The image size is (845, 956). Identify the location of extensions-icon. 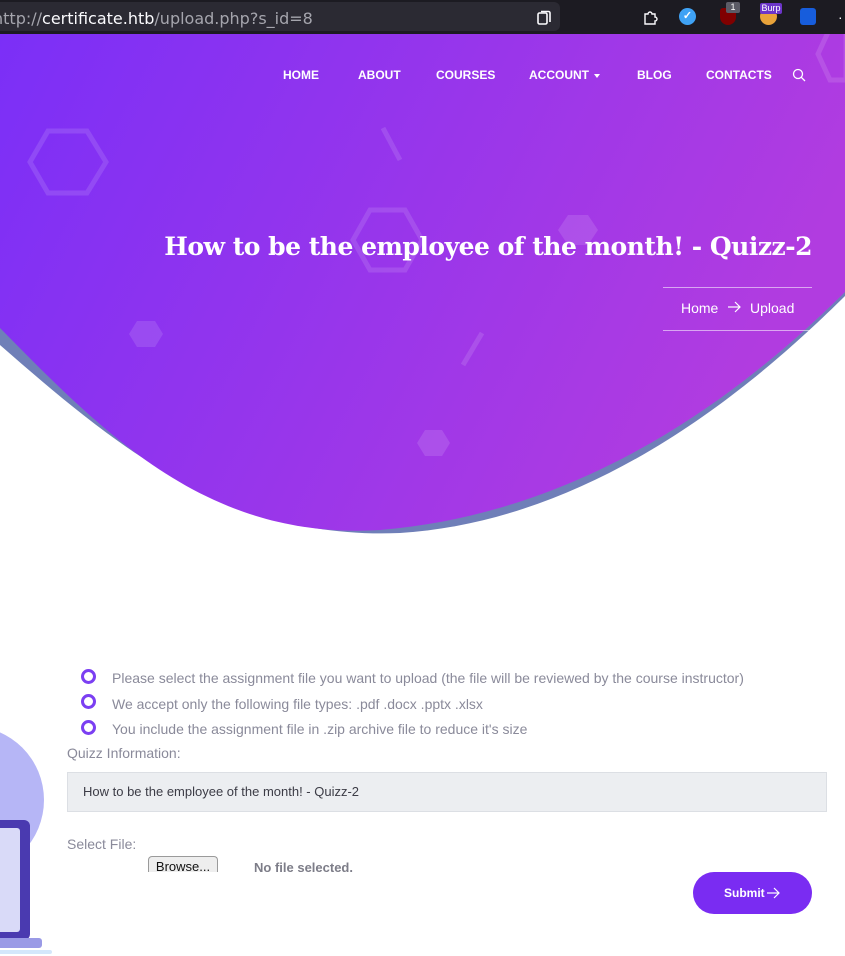
(650, 17).